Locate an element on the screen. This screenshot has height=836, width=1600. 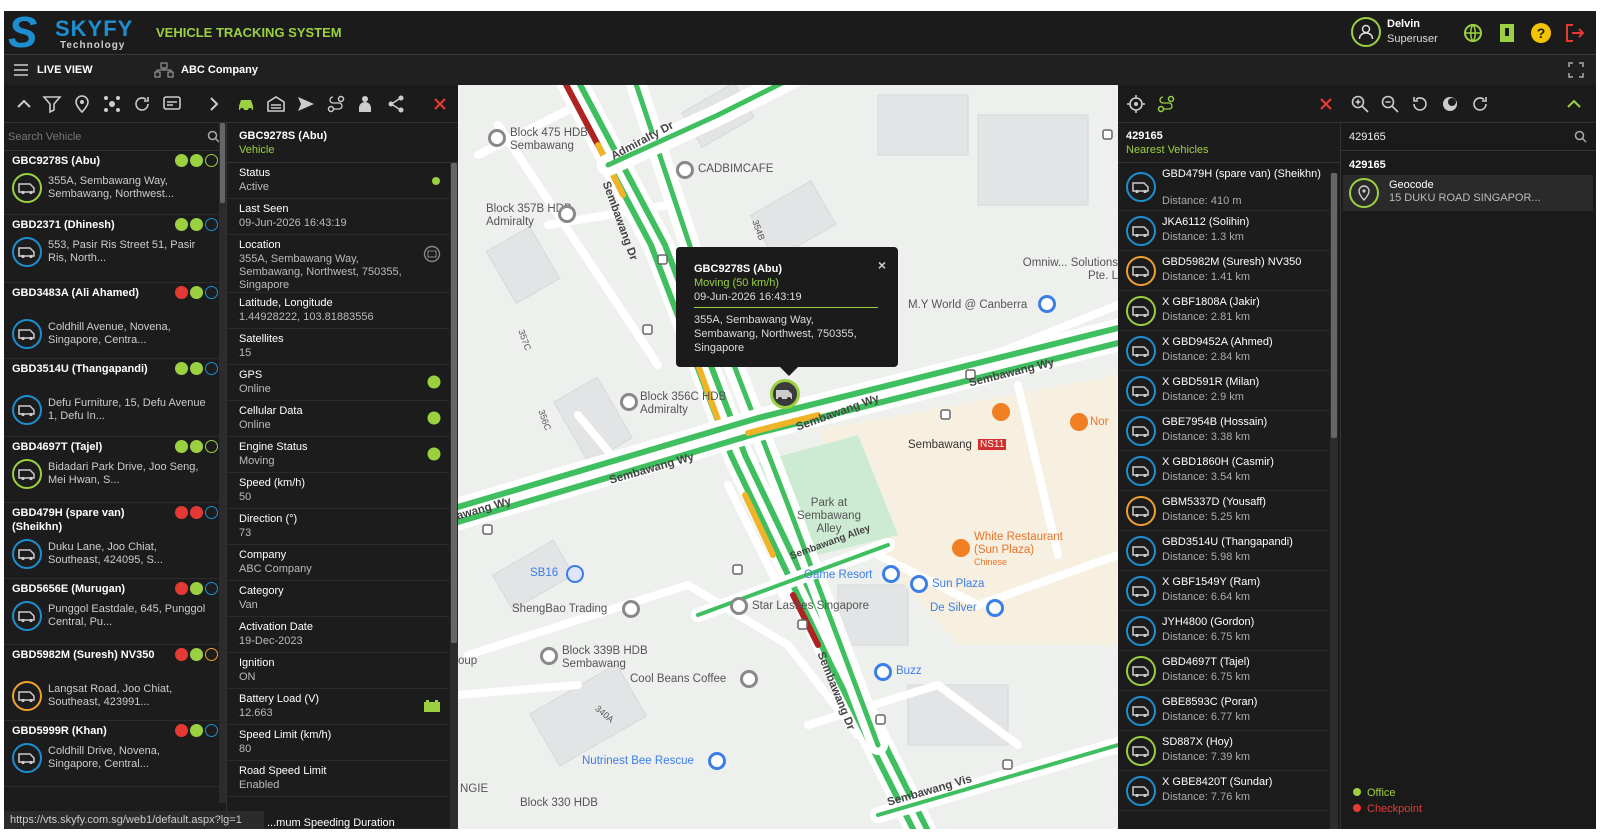
nearest-vehicle-item: X GBD591R (Milan) Distance: 2.9 km is located at coordinates (1224, 391).